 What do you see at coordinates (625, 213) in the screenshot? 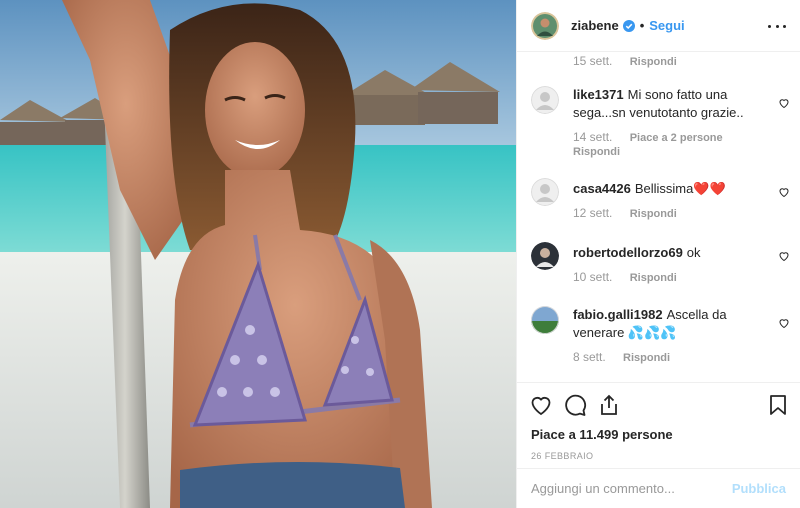
I see `comment-meta: 12 sett. Rispondi` at bounding box center [625, 213].